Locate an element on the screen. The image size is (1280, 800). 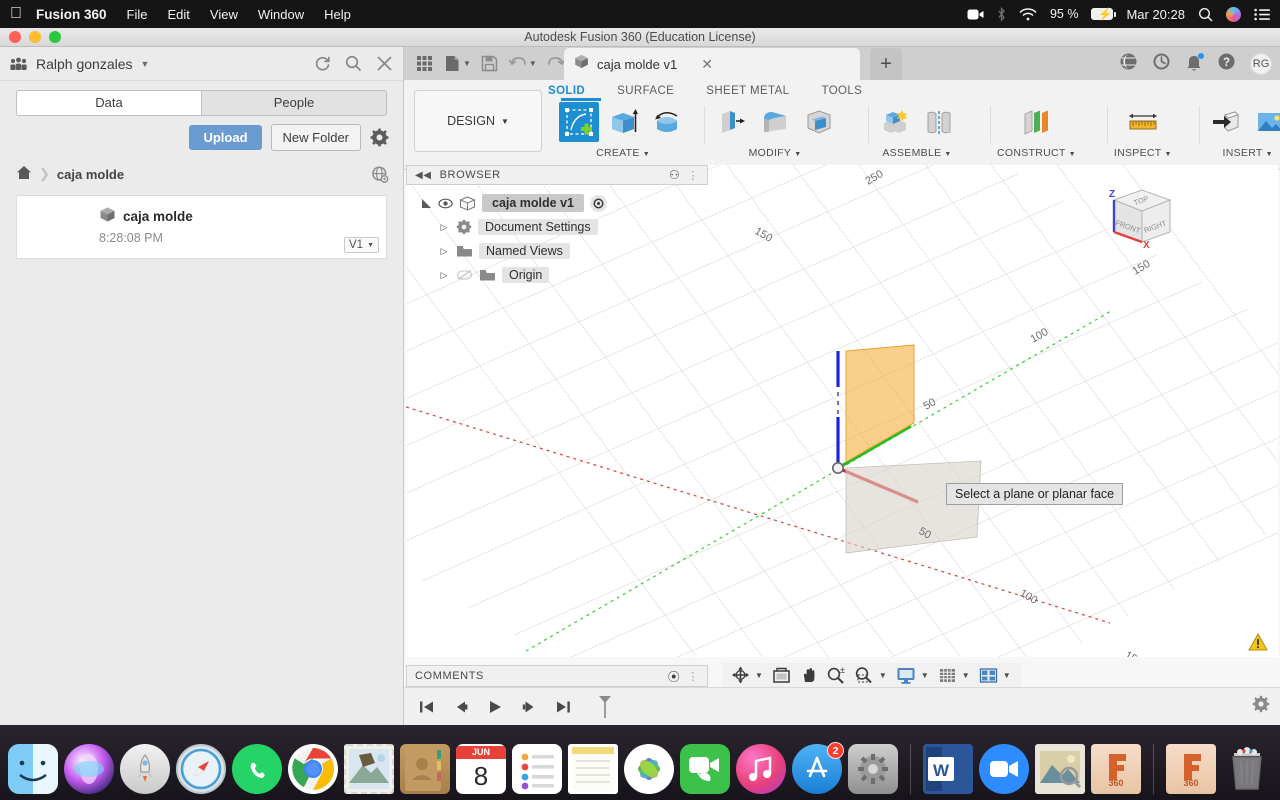
offset-plane-icon is located at coordinates (1036, 122).